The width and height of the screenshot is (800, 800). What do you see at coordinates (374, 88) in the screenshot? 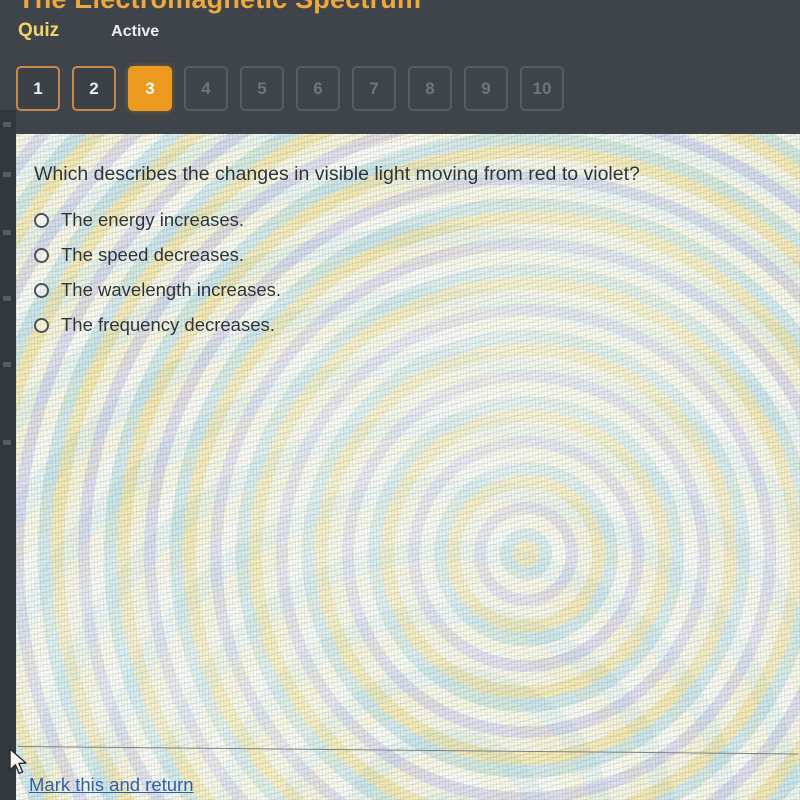
I see `question-number-button-7: 7` at bounding box center [374, 88].